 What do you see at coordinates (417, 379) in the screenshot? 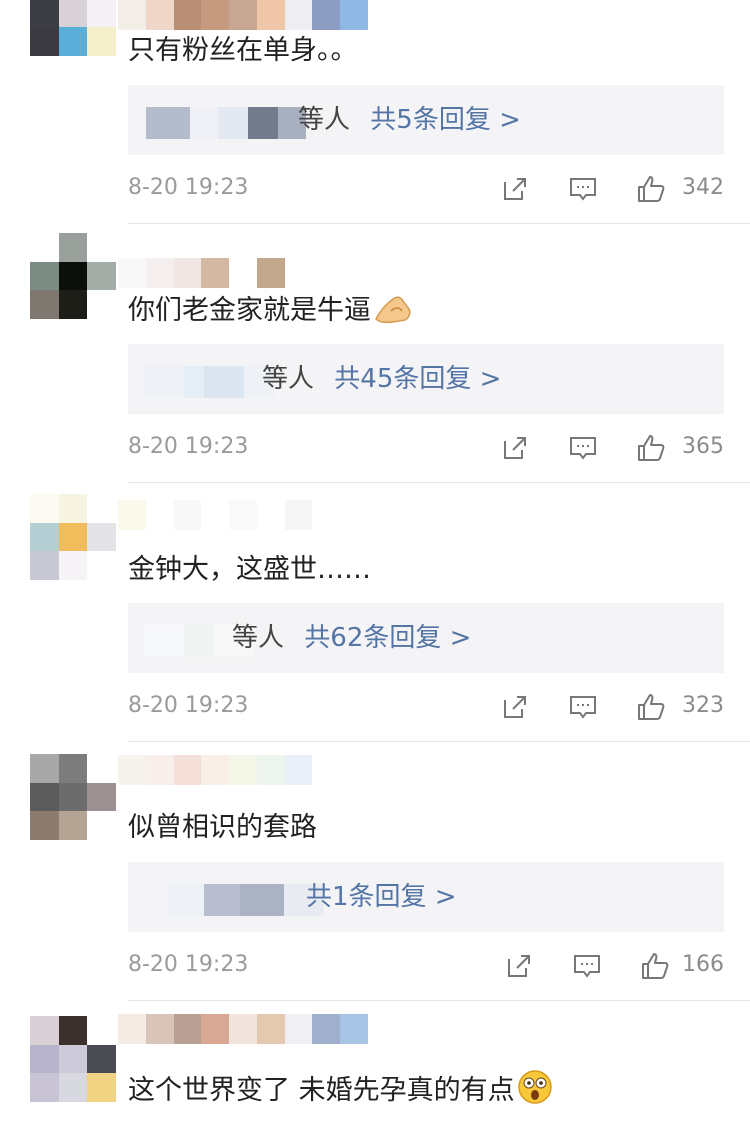
I see `reply-count-link: 共45条回复 >` at bounding box center [417, 379].